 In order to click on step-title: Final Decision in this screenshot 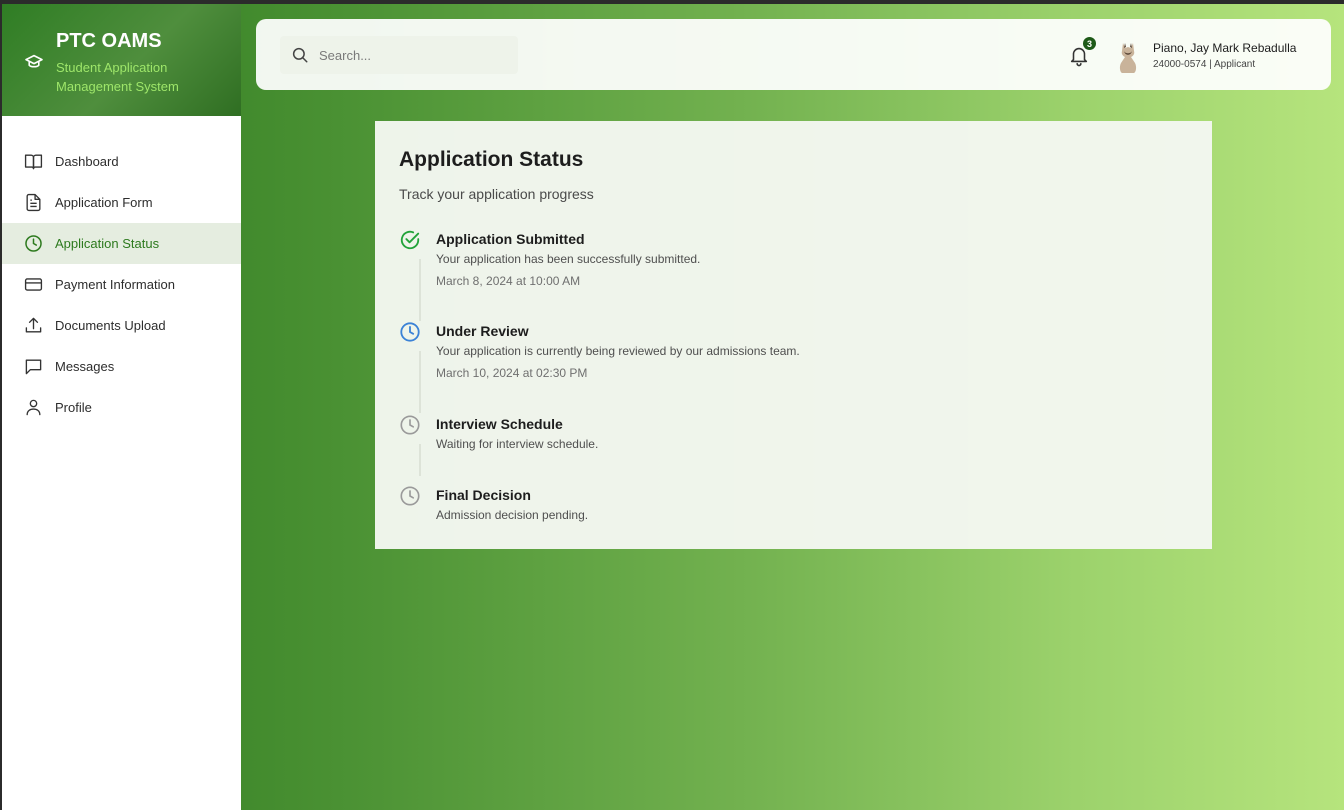, I will do `click(483, 495)`.